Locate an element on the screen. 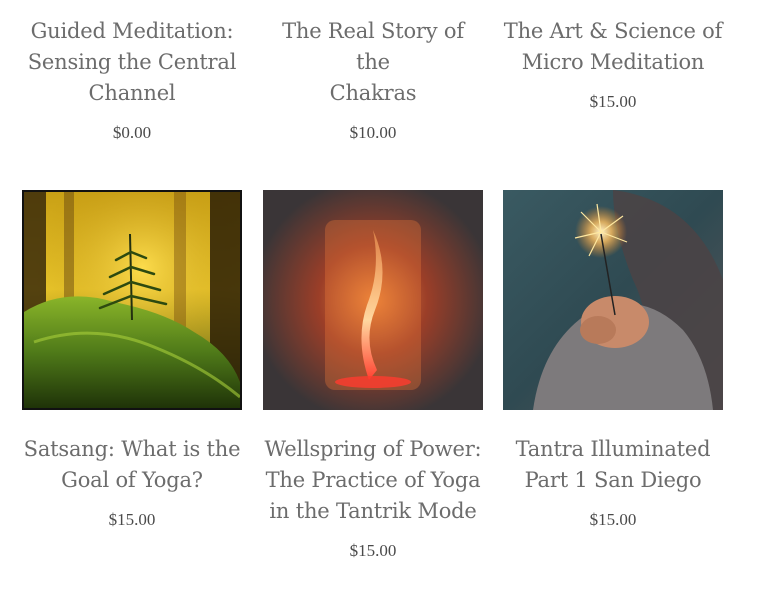 This screenshot has width=782, height=592. title-line: The Practice of Yoga is located at coordinates (373, 480).